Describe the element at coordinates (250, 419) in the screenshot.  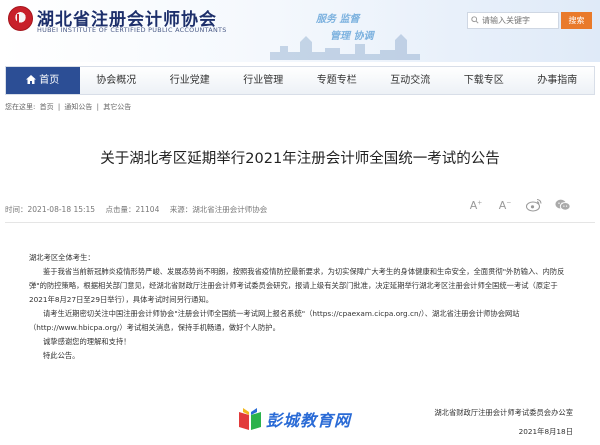
I see `book-logo-icon` at that location.